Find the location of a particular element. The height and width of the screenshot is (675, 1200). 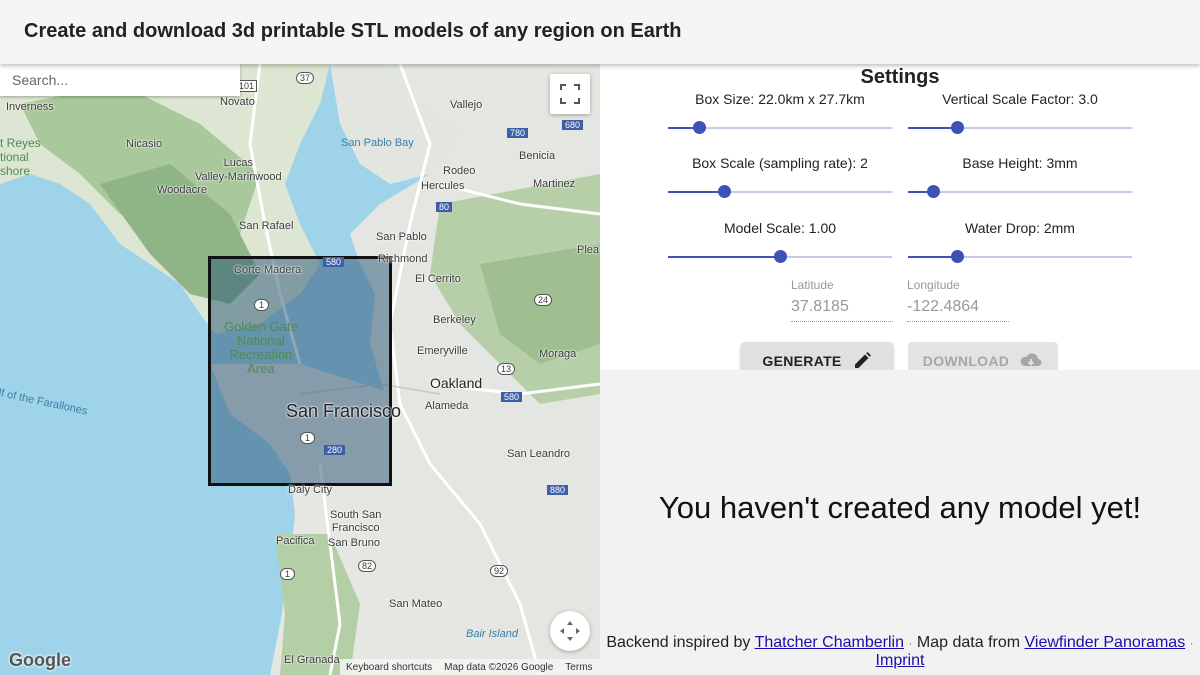

pencil-icon is located at coordinates (862, 360).